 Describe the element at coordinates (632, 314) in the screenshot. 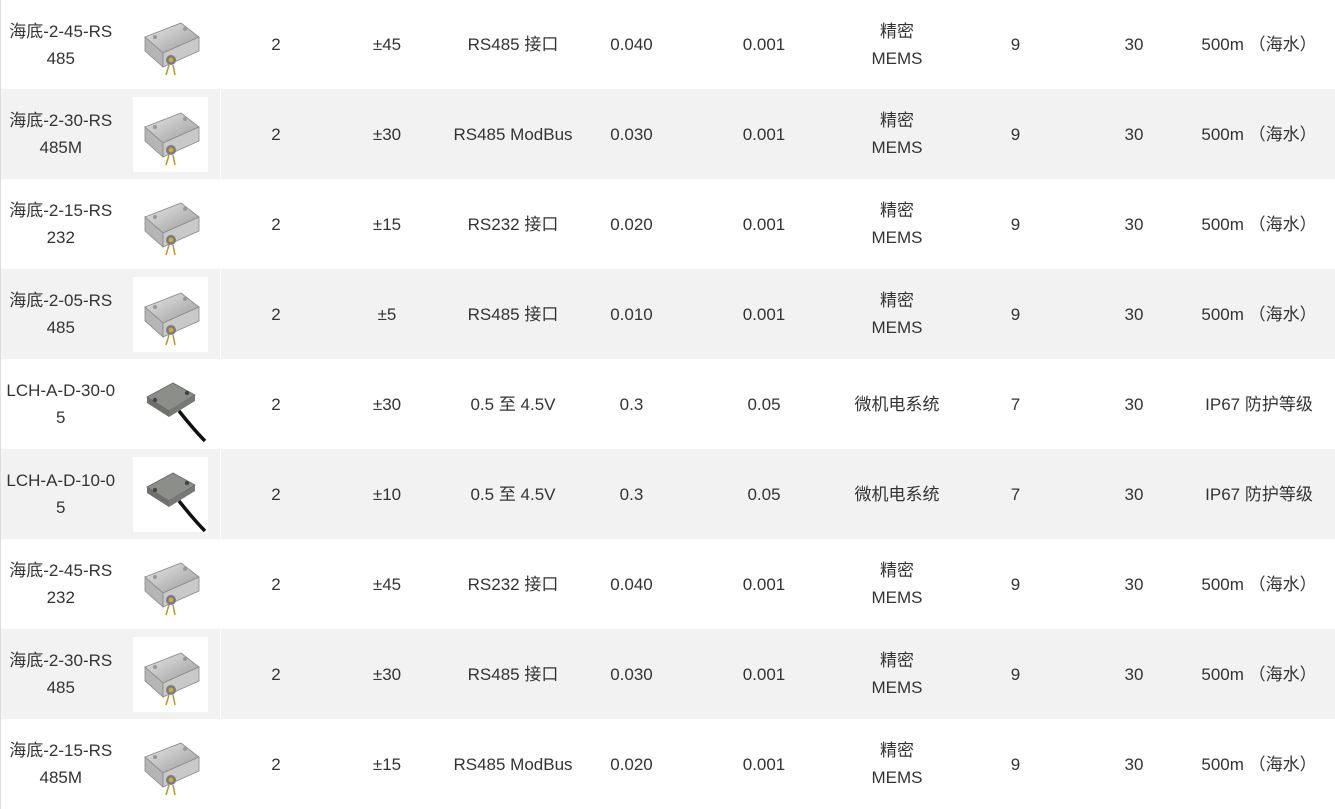

I see `accuracy-cell: 0.010` at that location.